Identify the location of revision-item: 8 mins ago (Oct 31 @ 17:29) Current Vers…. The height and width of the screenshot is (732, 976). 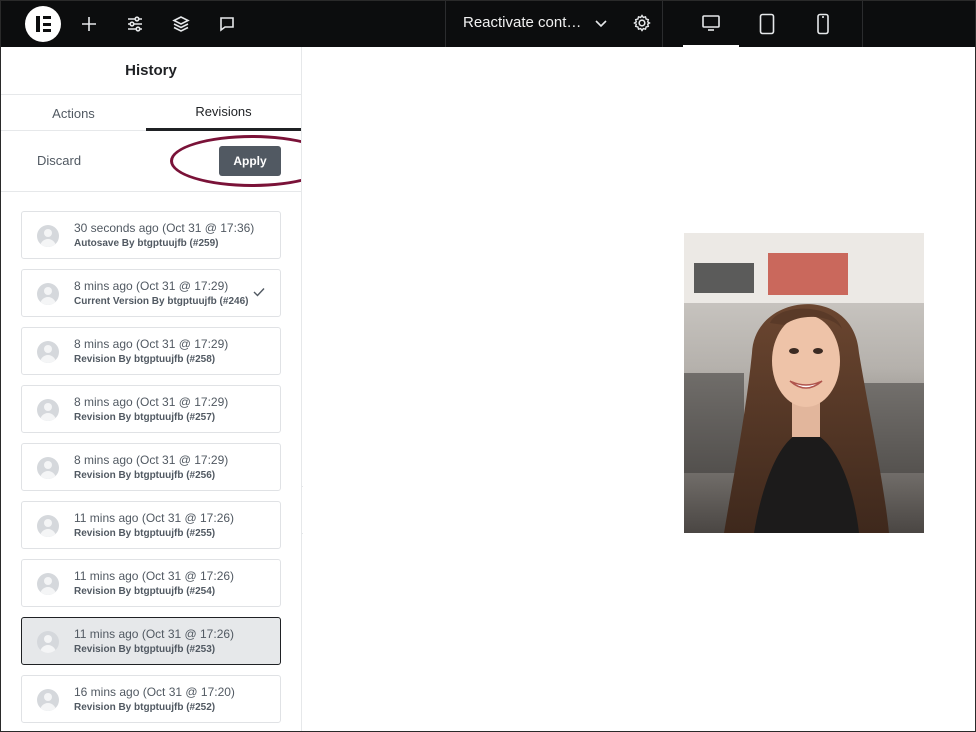
(151, 293).